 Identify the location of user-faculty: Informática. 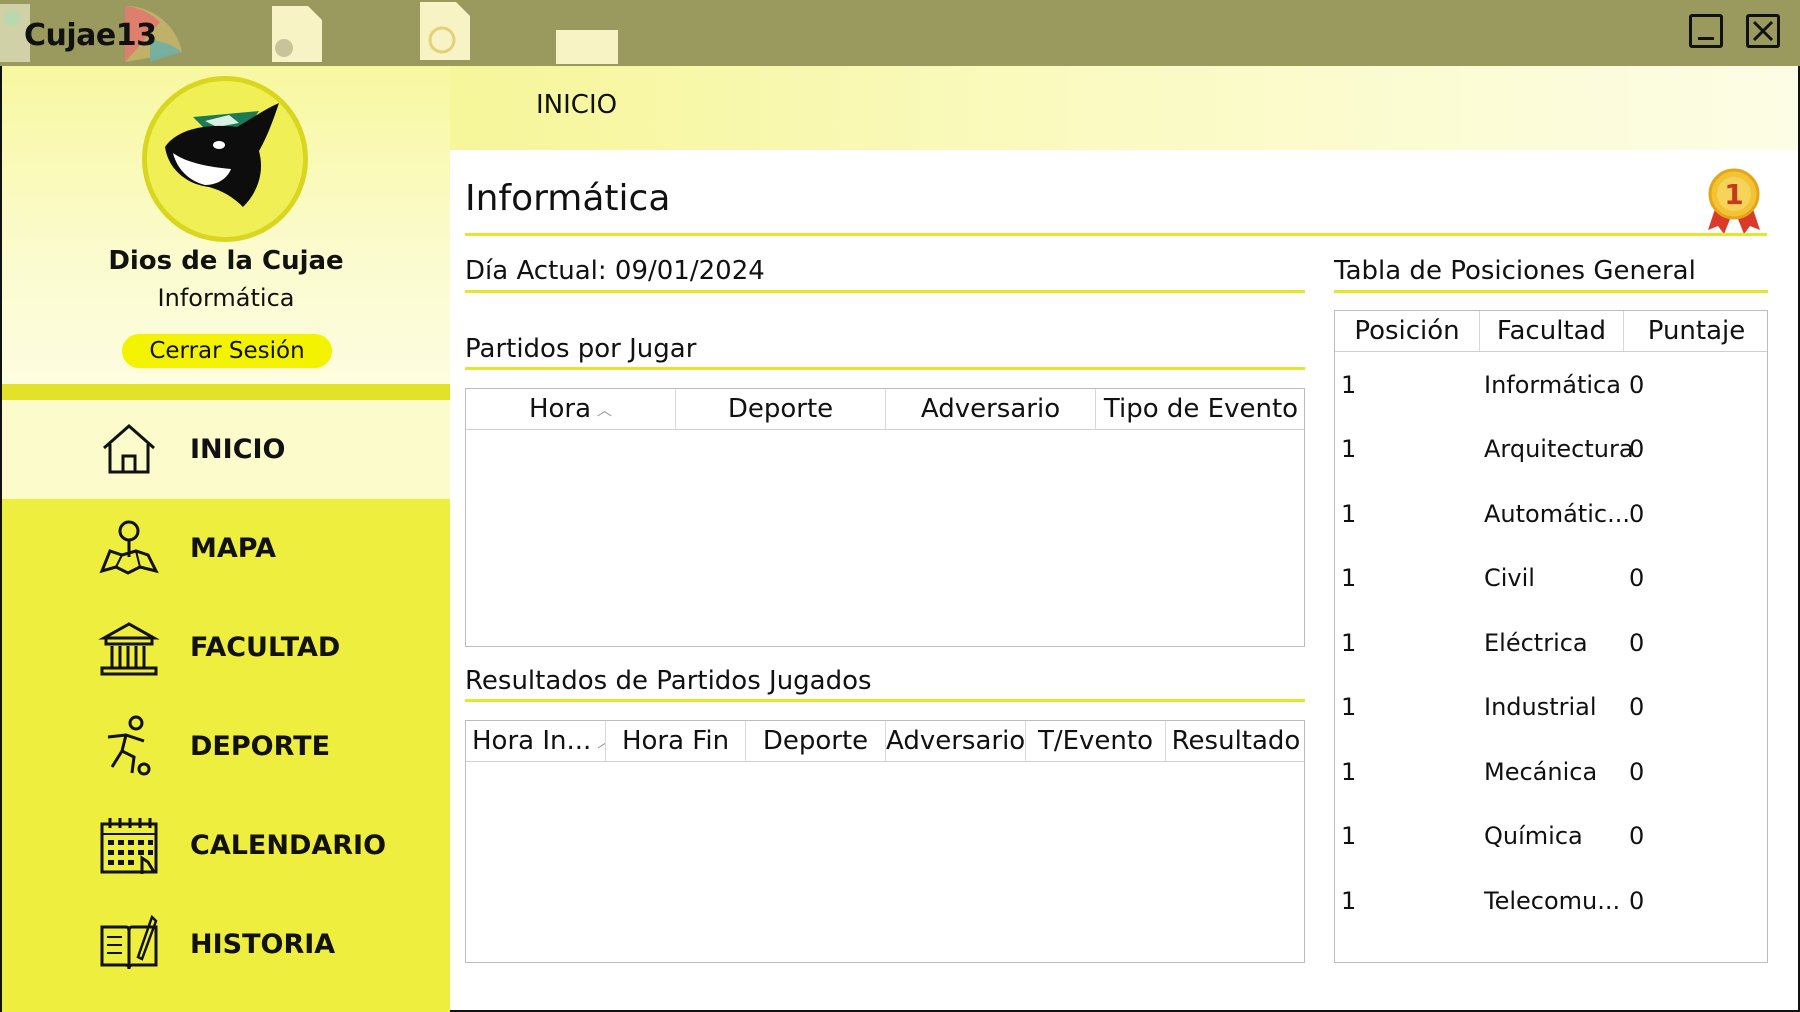
(226, 298).